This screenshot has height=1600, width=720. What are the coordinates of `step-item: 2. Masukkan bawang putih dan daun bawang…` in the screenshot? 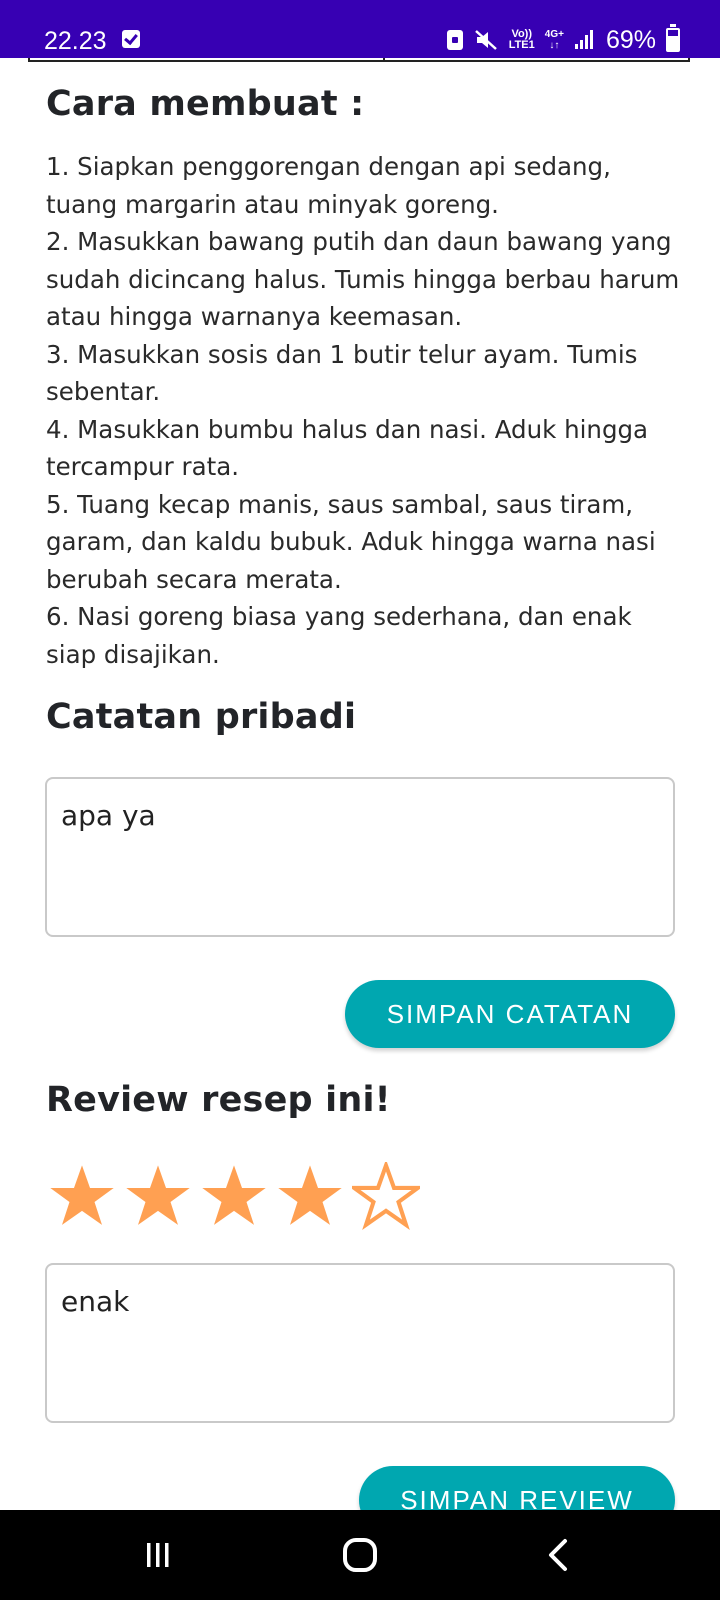 It's located at (363, 279).